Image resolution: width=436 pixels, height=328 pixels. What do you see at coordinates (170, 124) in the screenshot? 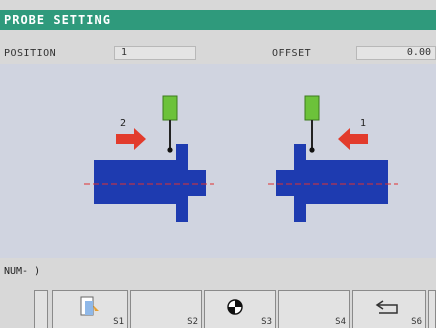
I see `left-probe` at bounding box center [170, 124].